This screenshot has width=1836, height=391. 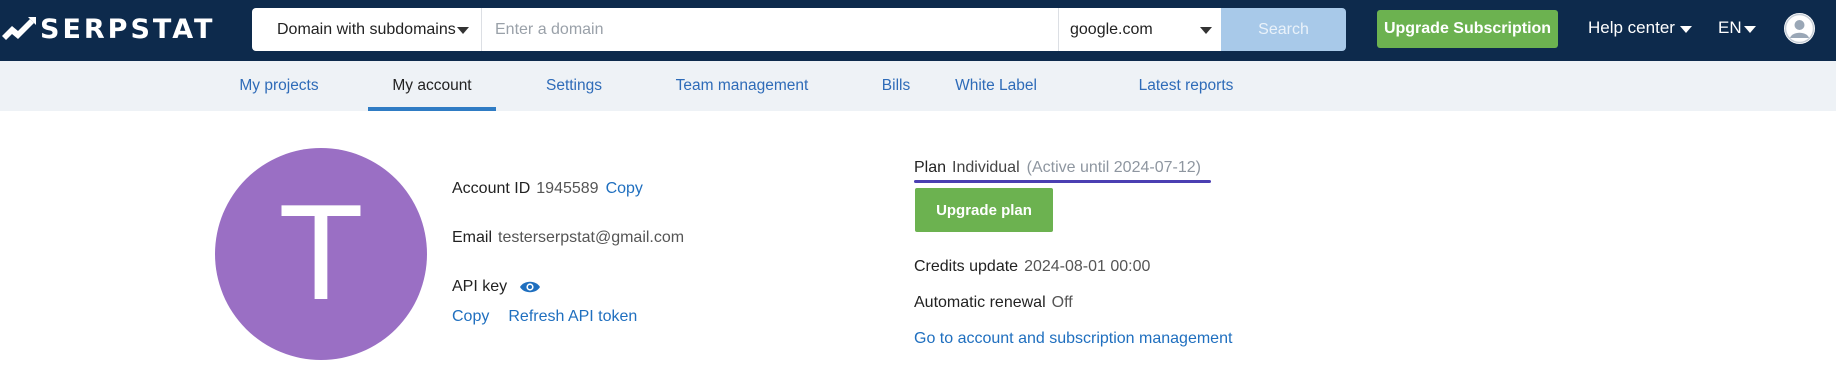 I want to click on automatic-renewal-row: Automatic renewal Off, so click(x=993, y=303).